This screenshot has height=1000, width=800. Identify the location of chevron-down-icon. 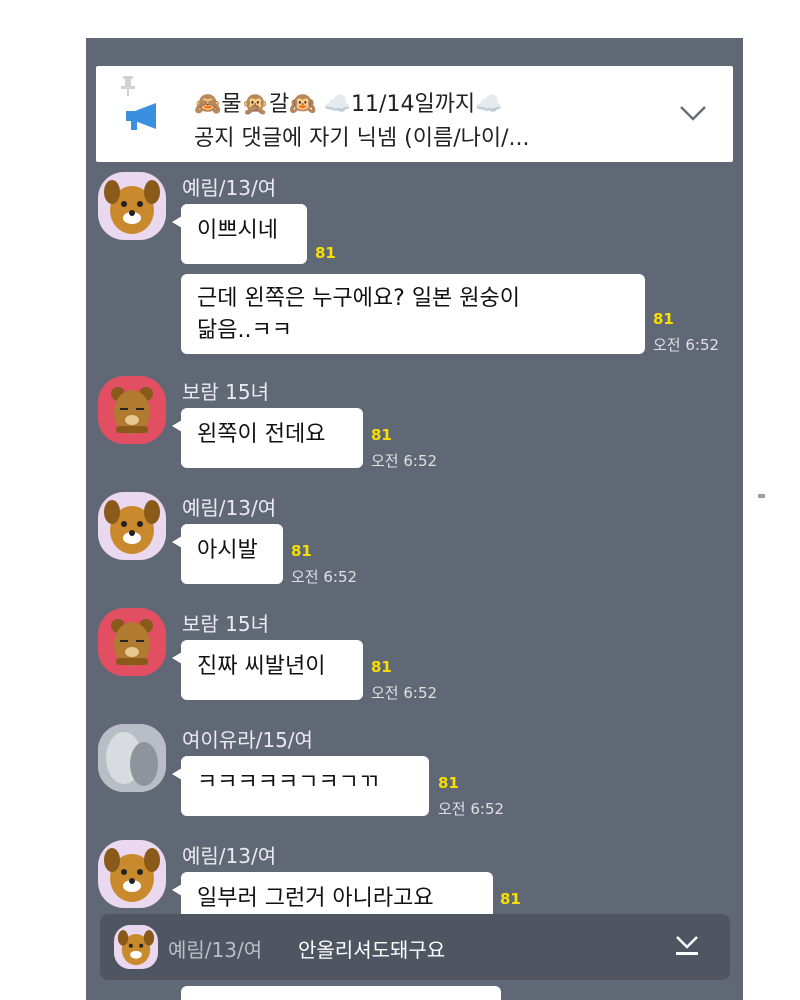
(693, 115).